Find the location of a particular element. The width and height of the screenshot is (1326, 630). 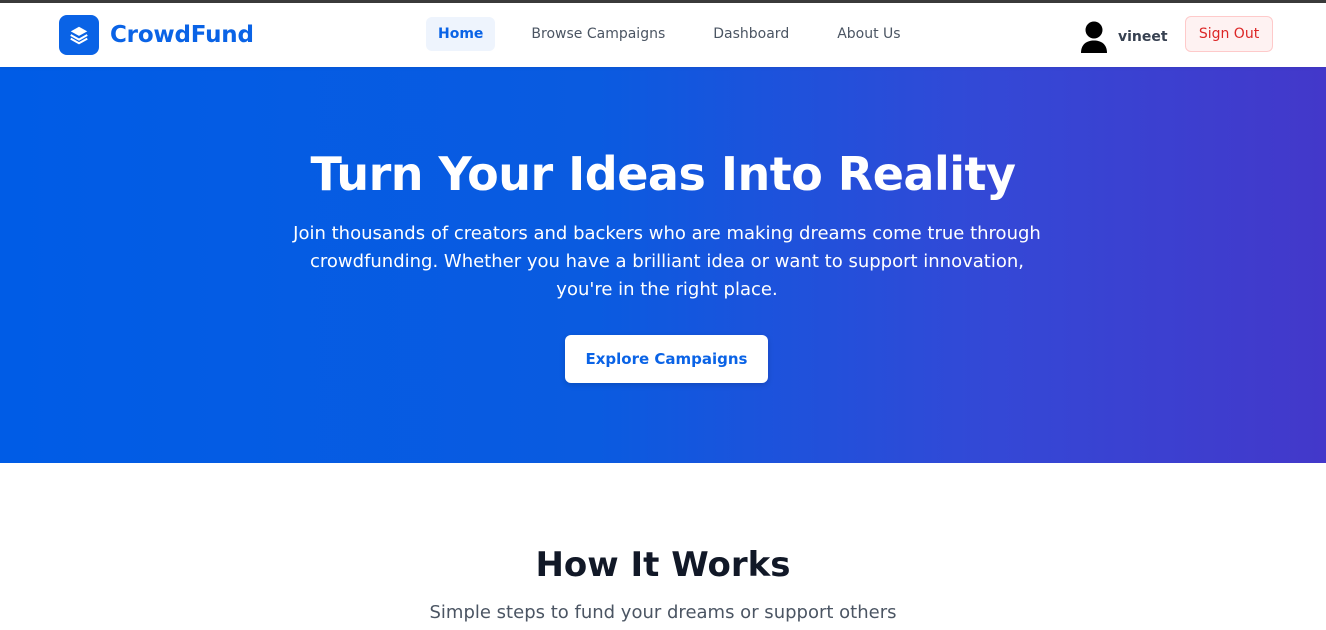

explore-campaigns-button: Explore Campaigns is located at coordinates (666, 359).